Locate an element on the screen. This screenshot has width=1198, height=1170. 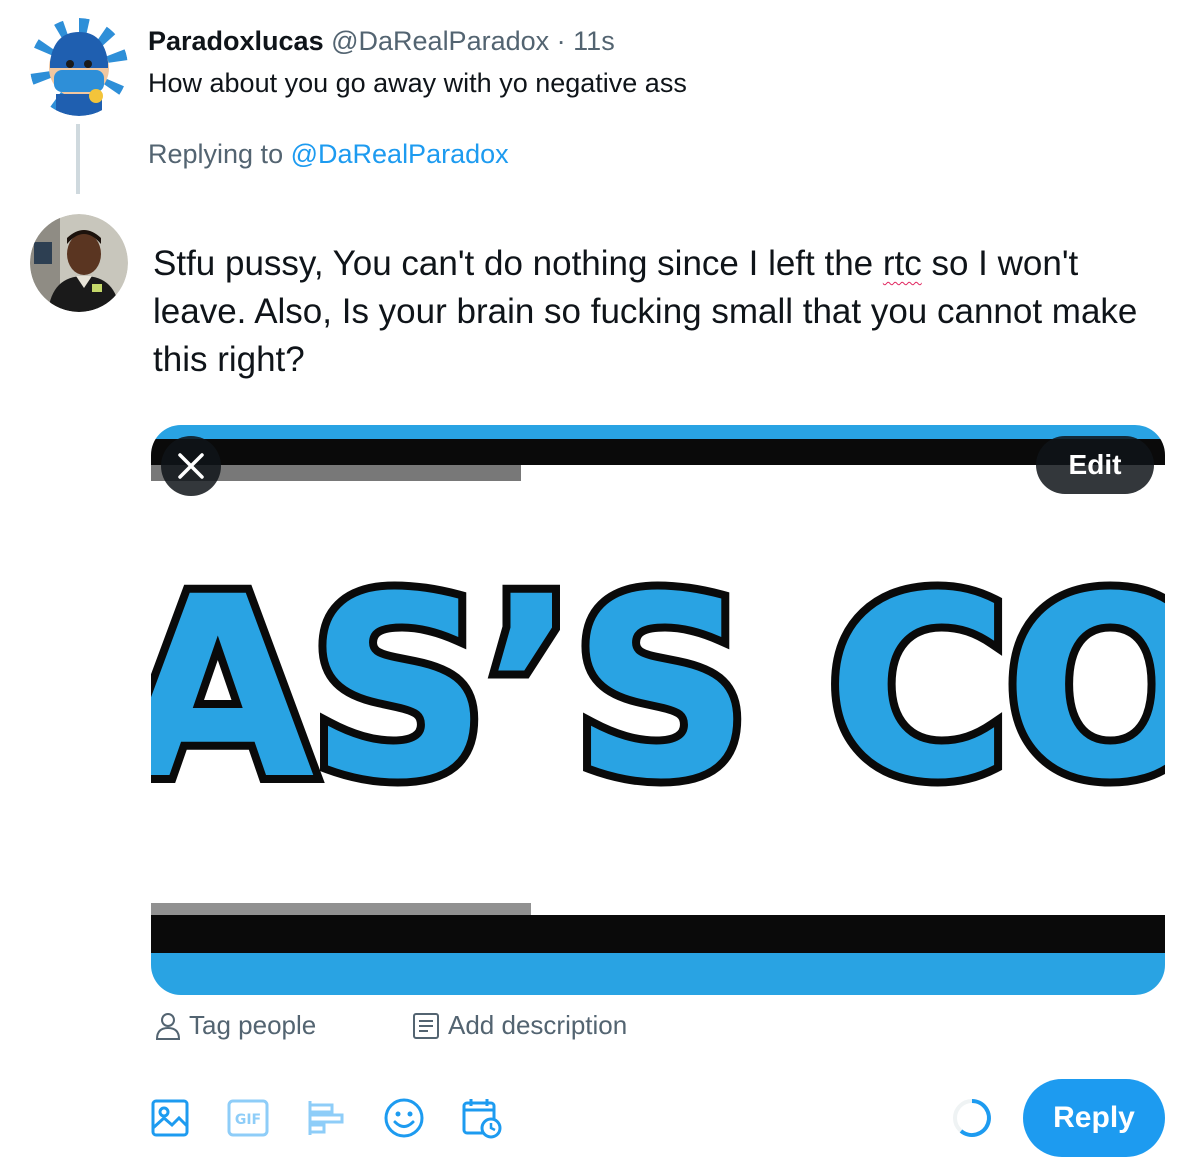
schedule-icon is located at coordinates (482, 1119).